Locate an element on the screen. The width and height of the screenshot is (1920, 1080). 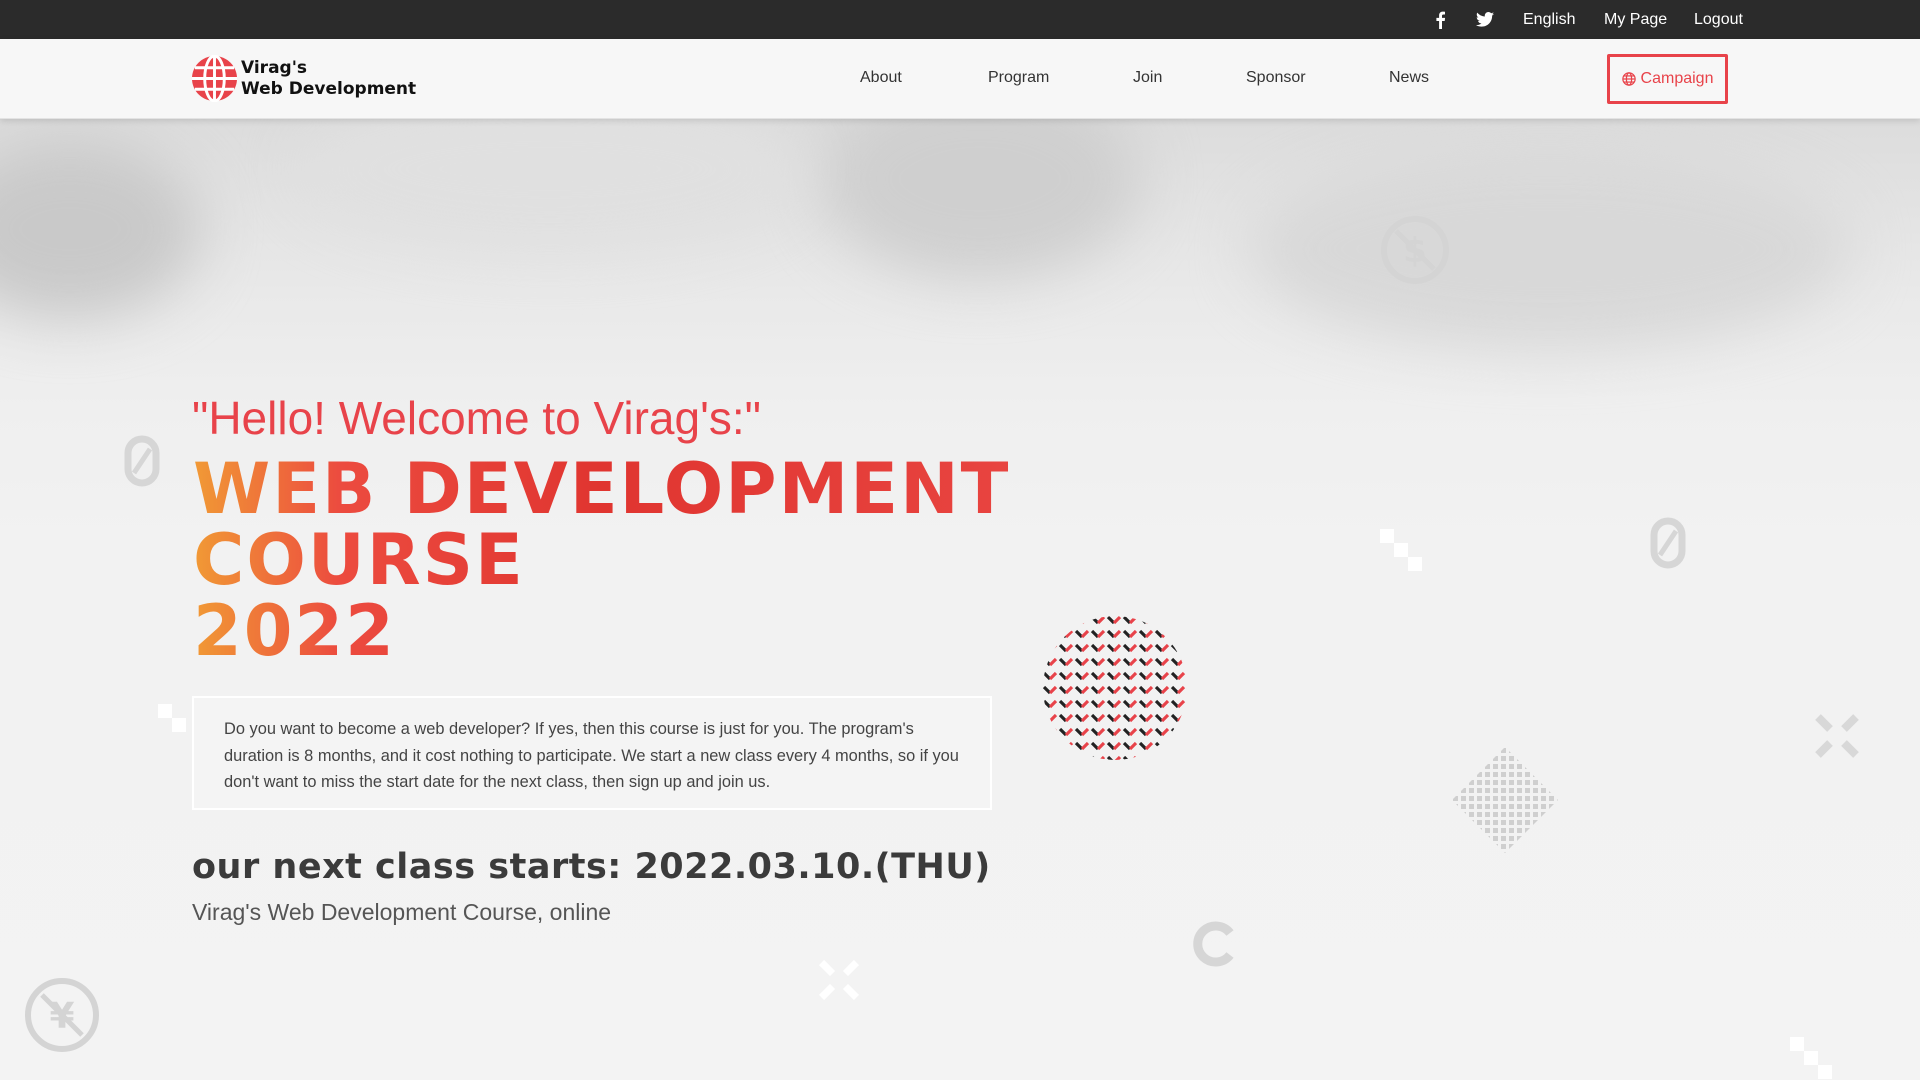
logout-link: Logout is located at coordinates (1718, 19).